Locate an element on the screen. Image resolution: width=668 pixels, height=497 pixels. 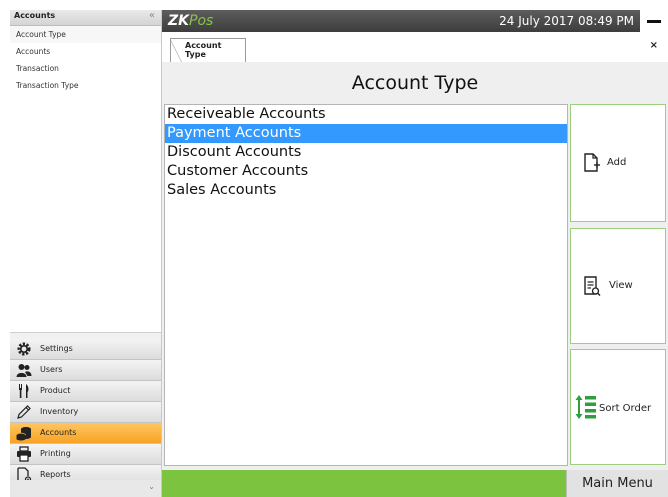
view-document-icon is located at coordinates (592, 286).